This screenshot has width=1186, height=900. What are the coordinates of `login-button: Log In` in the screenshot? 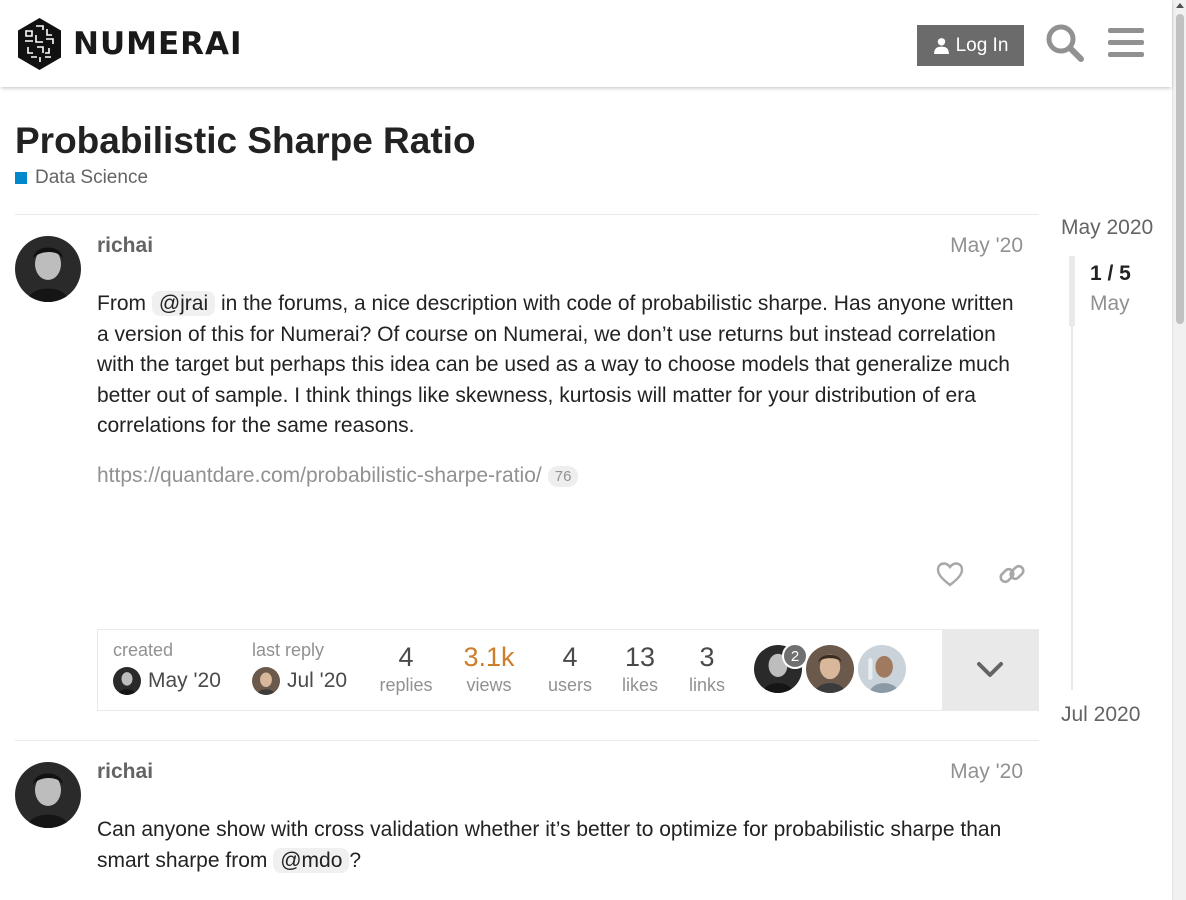 It's located at (970, 45).